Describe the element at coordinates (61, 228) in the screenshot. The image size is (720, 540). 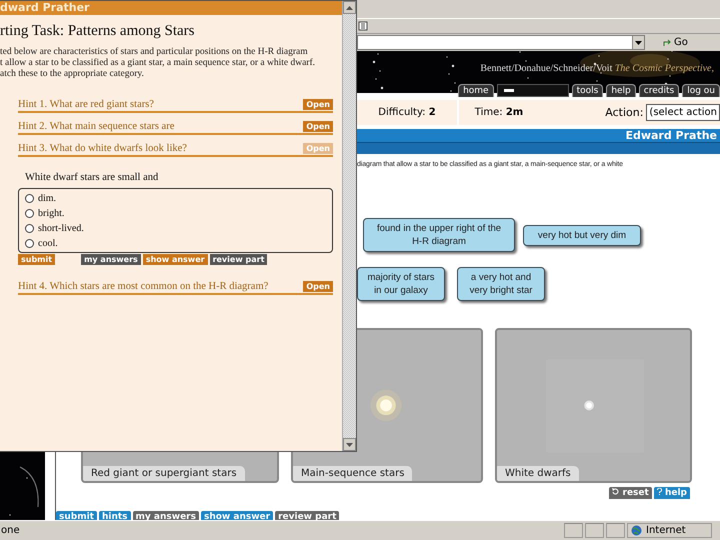
I see `option-label: short-lived.` at that location.